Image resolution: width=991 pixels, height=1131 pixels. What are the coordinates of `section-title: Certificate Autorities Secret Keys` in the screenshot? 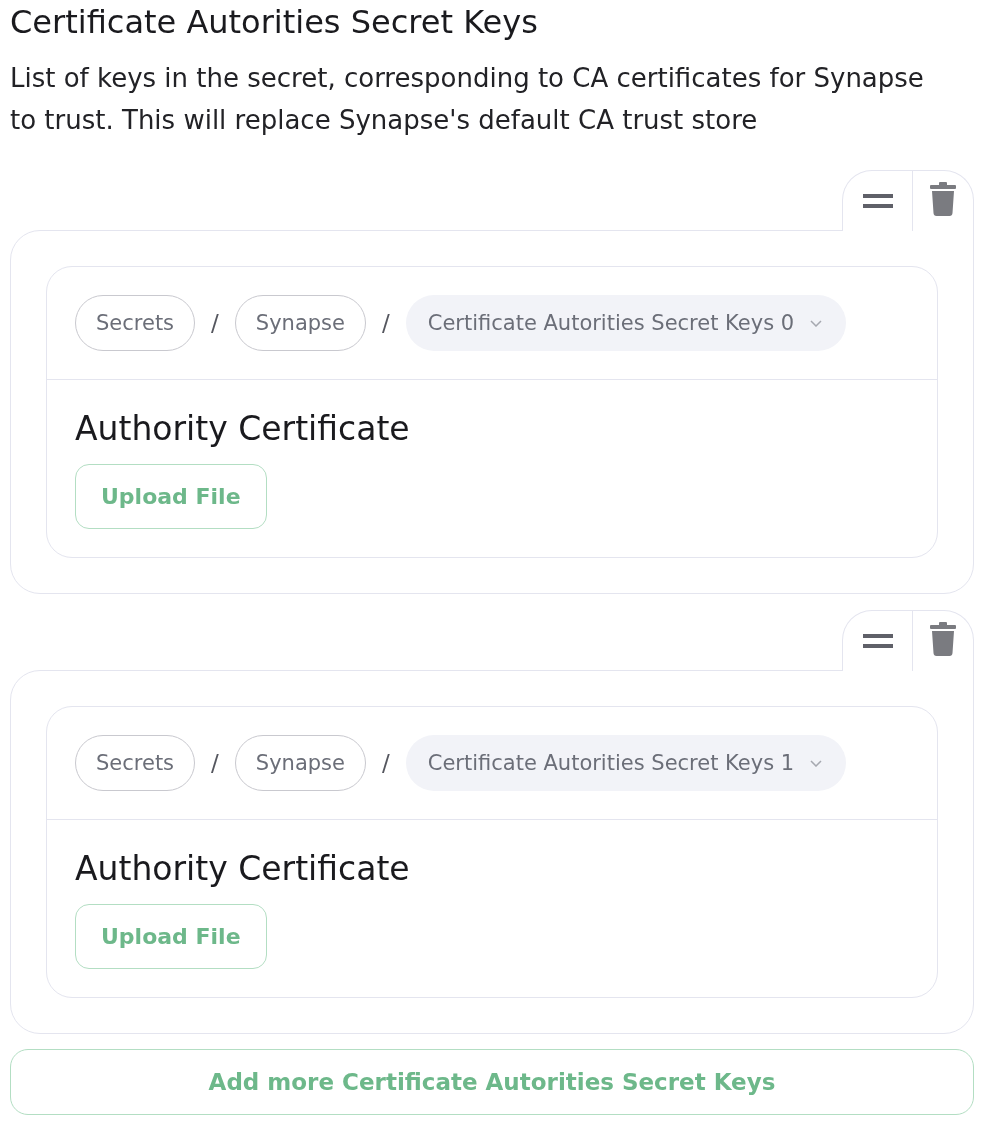 It's located at (274, 21).